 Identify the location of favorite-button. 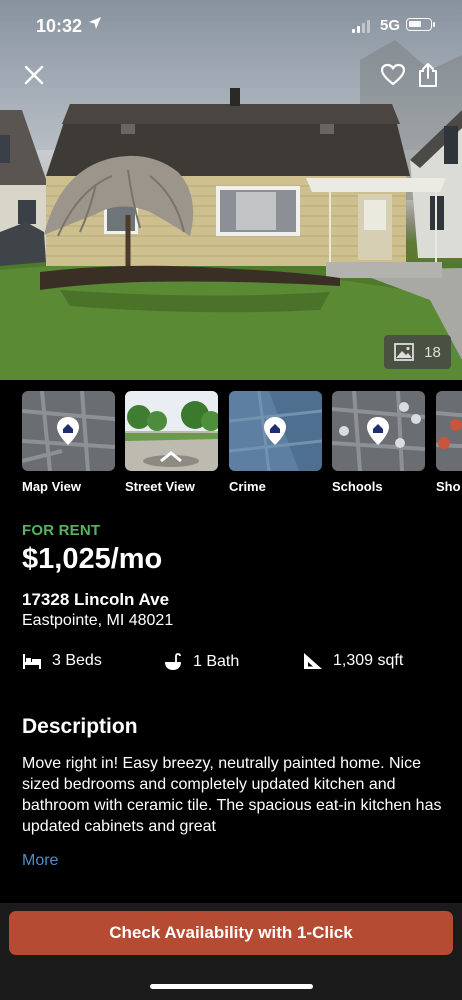
(393, 75).